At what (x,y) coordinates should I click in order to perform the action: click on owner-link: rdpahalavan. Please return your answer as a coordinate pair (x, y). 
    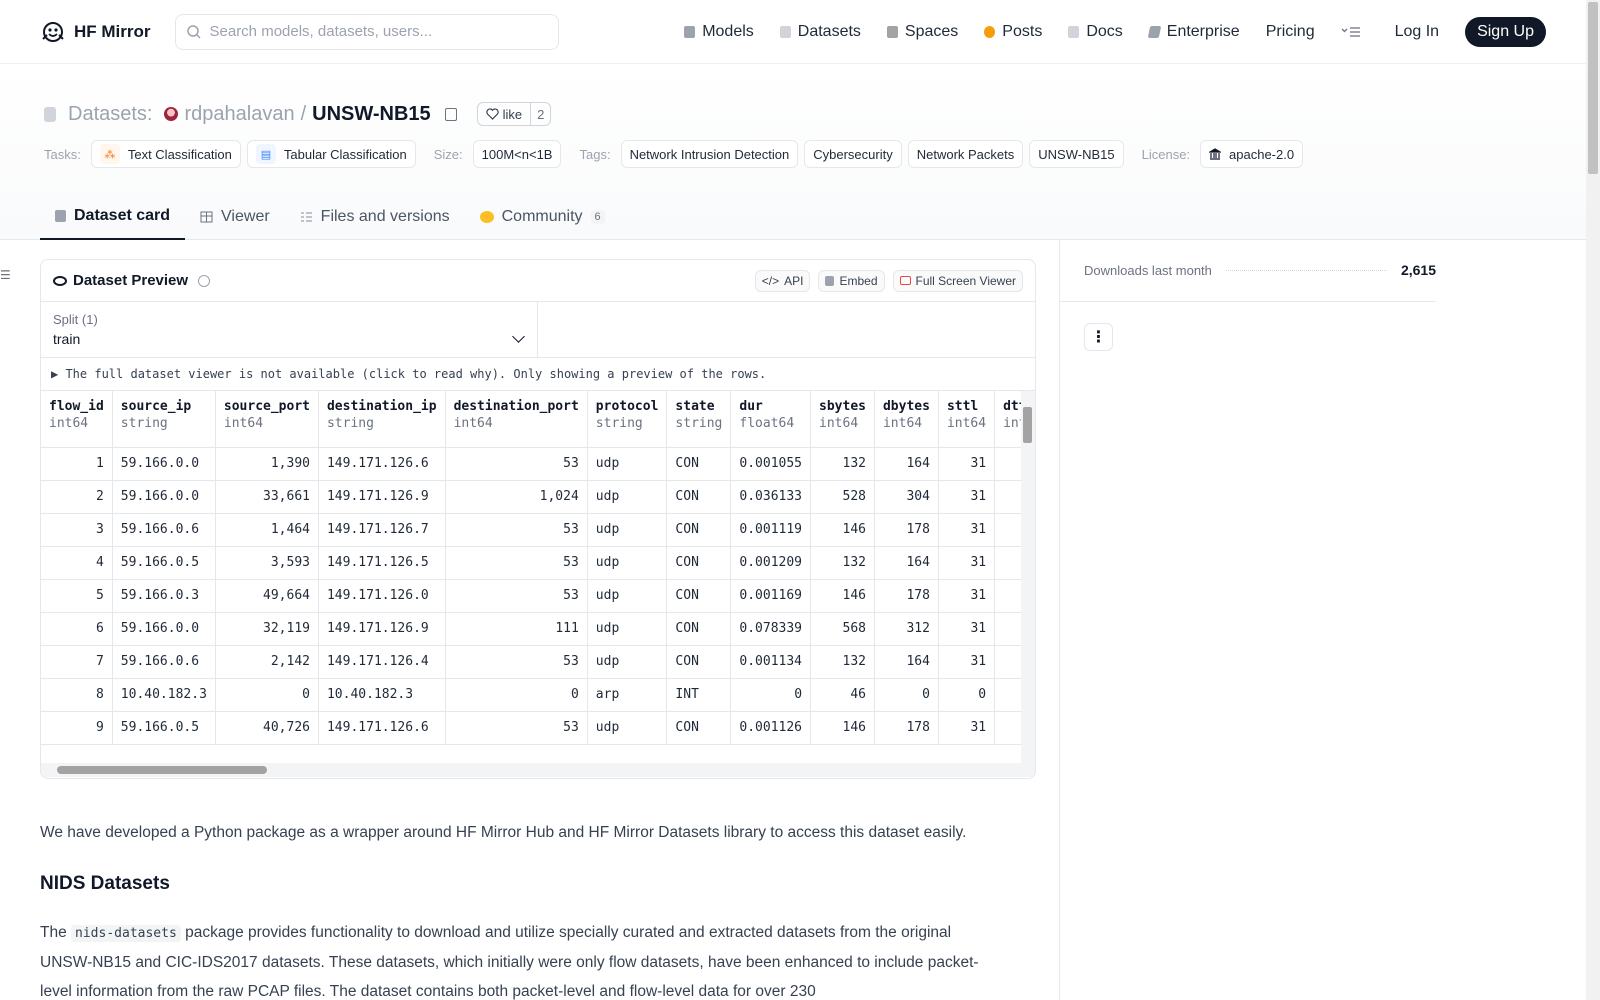
    Looking at the image, I should click on (239, 114).